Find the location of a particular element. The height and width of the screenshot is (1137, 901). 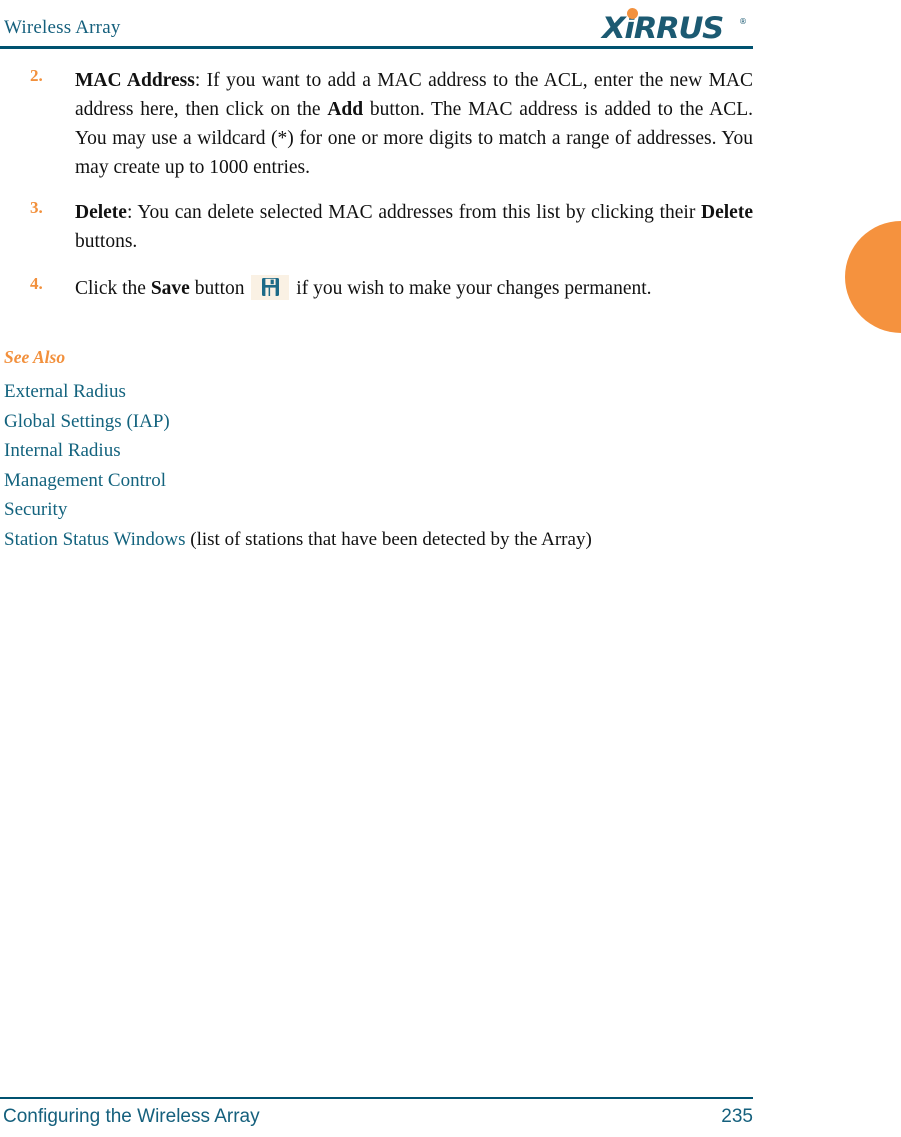

footer-divider is located at coordinates (376, 1098).